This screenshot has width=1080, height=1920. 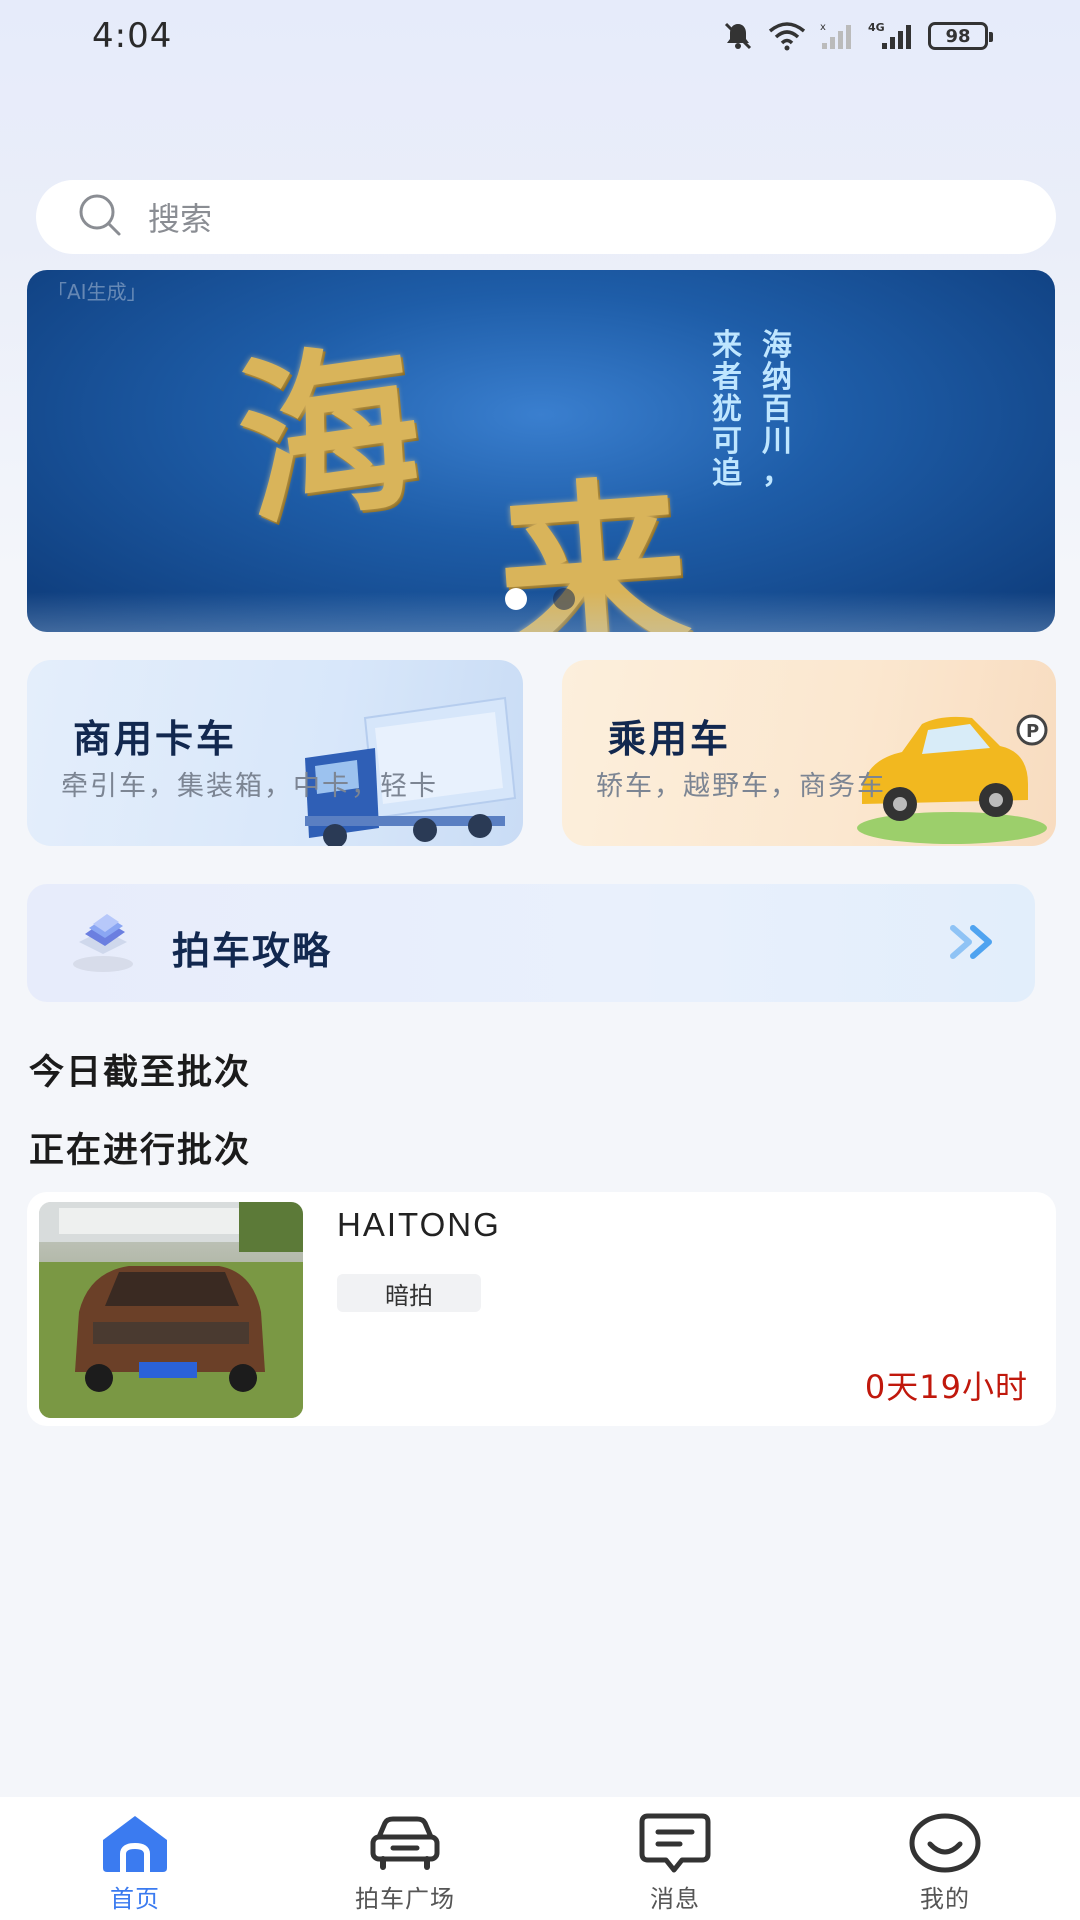 I want to click on nav-item-profile: 我的, so click(x=945, y=1858).